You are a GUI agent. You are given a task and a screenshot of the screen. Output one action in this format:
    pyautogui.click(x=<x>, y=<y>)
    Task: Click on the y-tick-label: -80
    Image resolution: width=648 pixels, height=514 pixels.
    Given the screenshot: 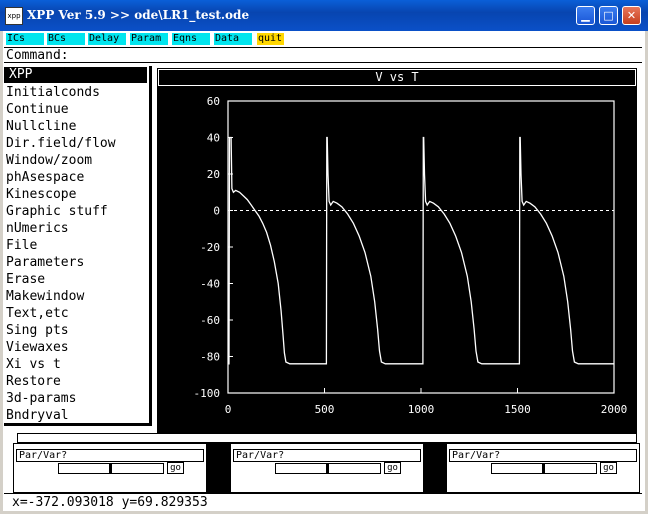 What is the action you would take?
    pyautogui.click(x=210, y=357)
    